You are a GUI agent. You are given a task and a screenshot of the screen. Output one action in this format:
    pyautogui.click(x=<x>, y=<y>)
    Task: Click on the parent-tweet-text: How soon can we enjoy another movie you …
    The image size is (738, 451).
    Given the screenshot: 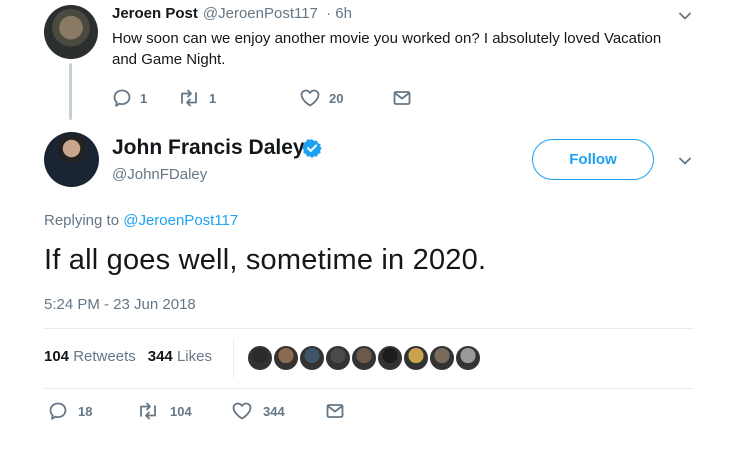 What is the action you would take?
    pyautogui.click(x=387, y=49)
    